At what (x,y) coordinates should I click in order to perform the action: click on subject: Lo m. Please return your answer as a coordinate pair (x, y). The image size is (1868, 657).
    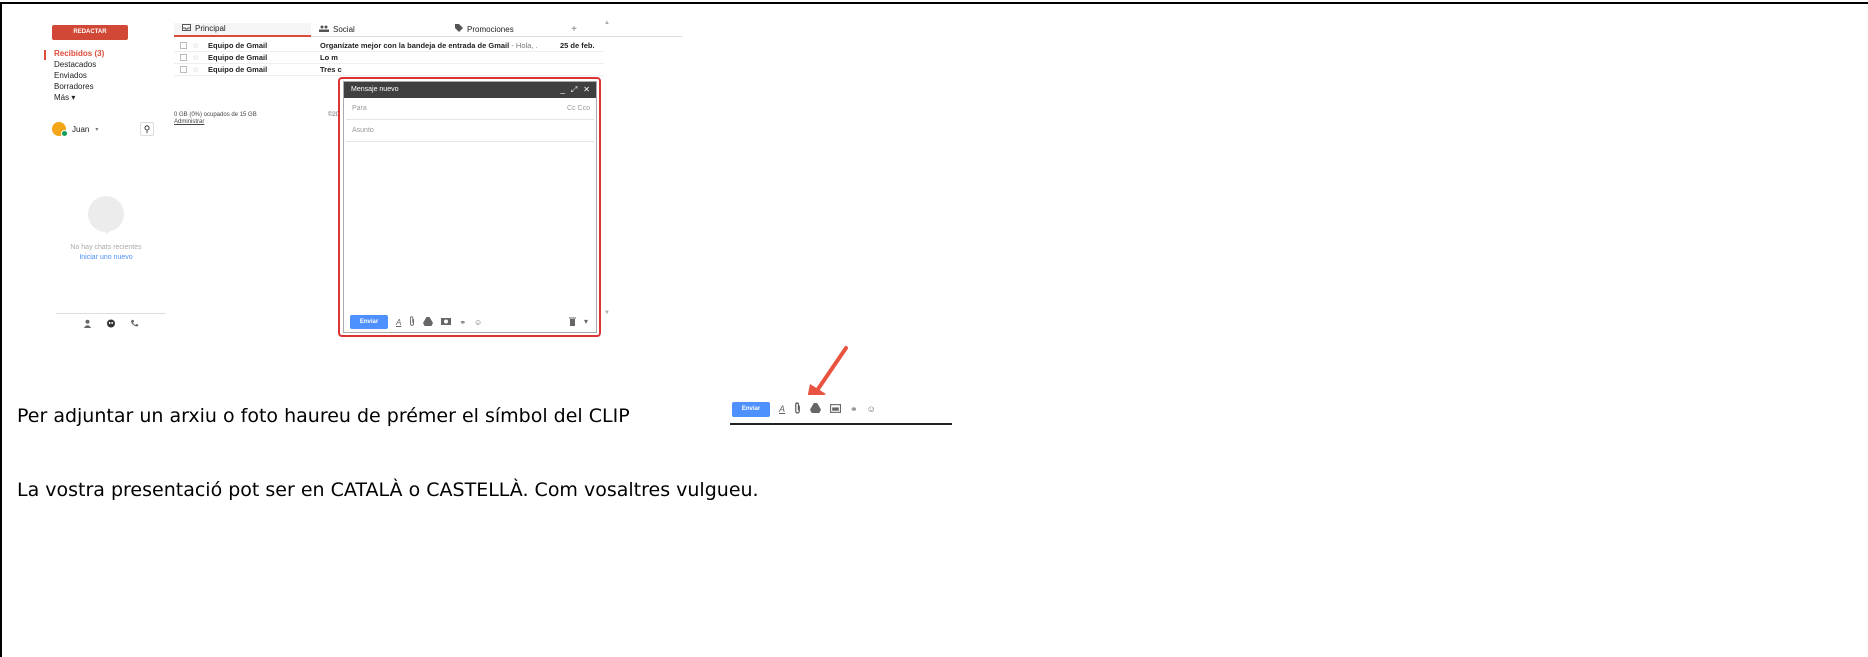
    Looking at the image, I should click on (329, 57).